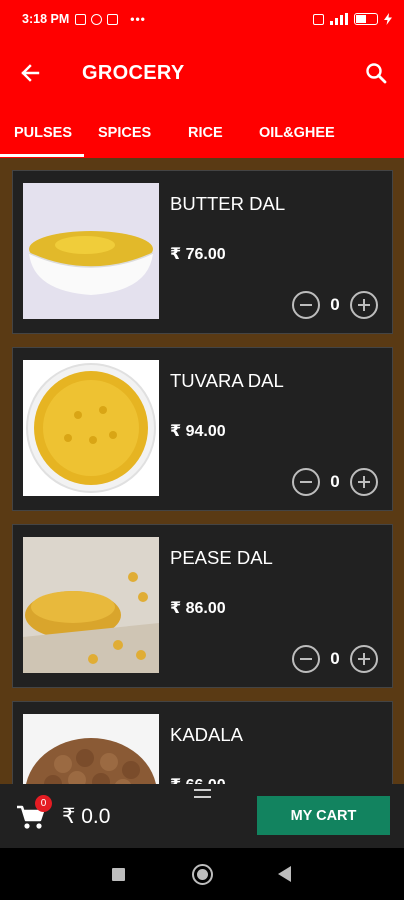 Image resolution: width=404 pixels, height=900 pixels. I want to click on recent-apps-button, so click(118, 874).